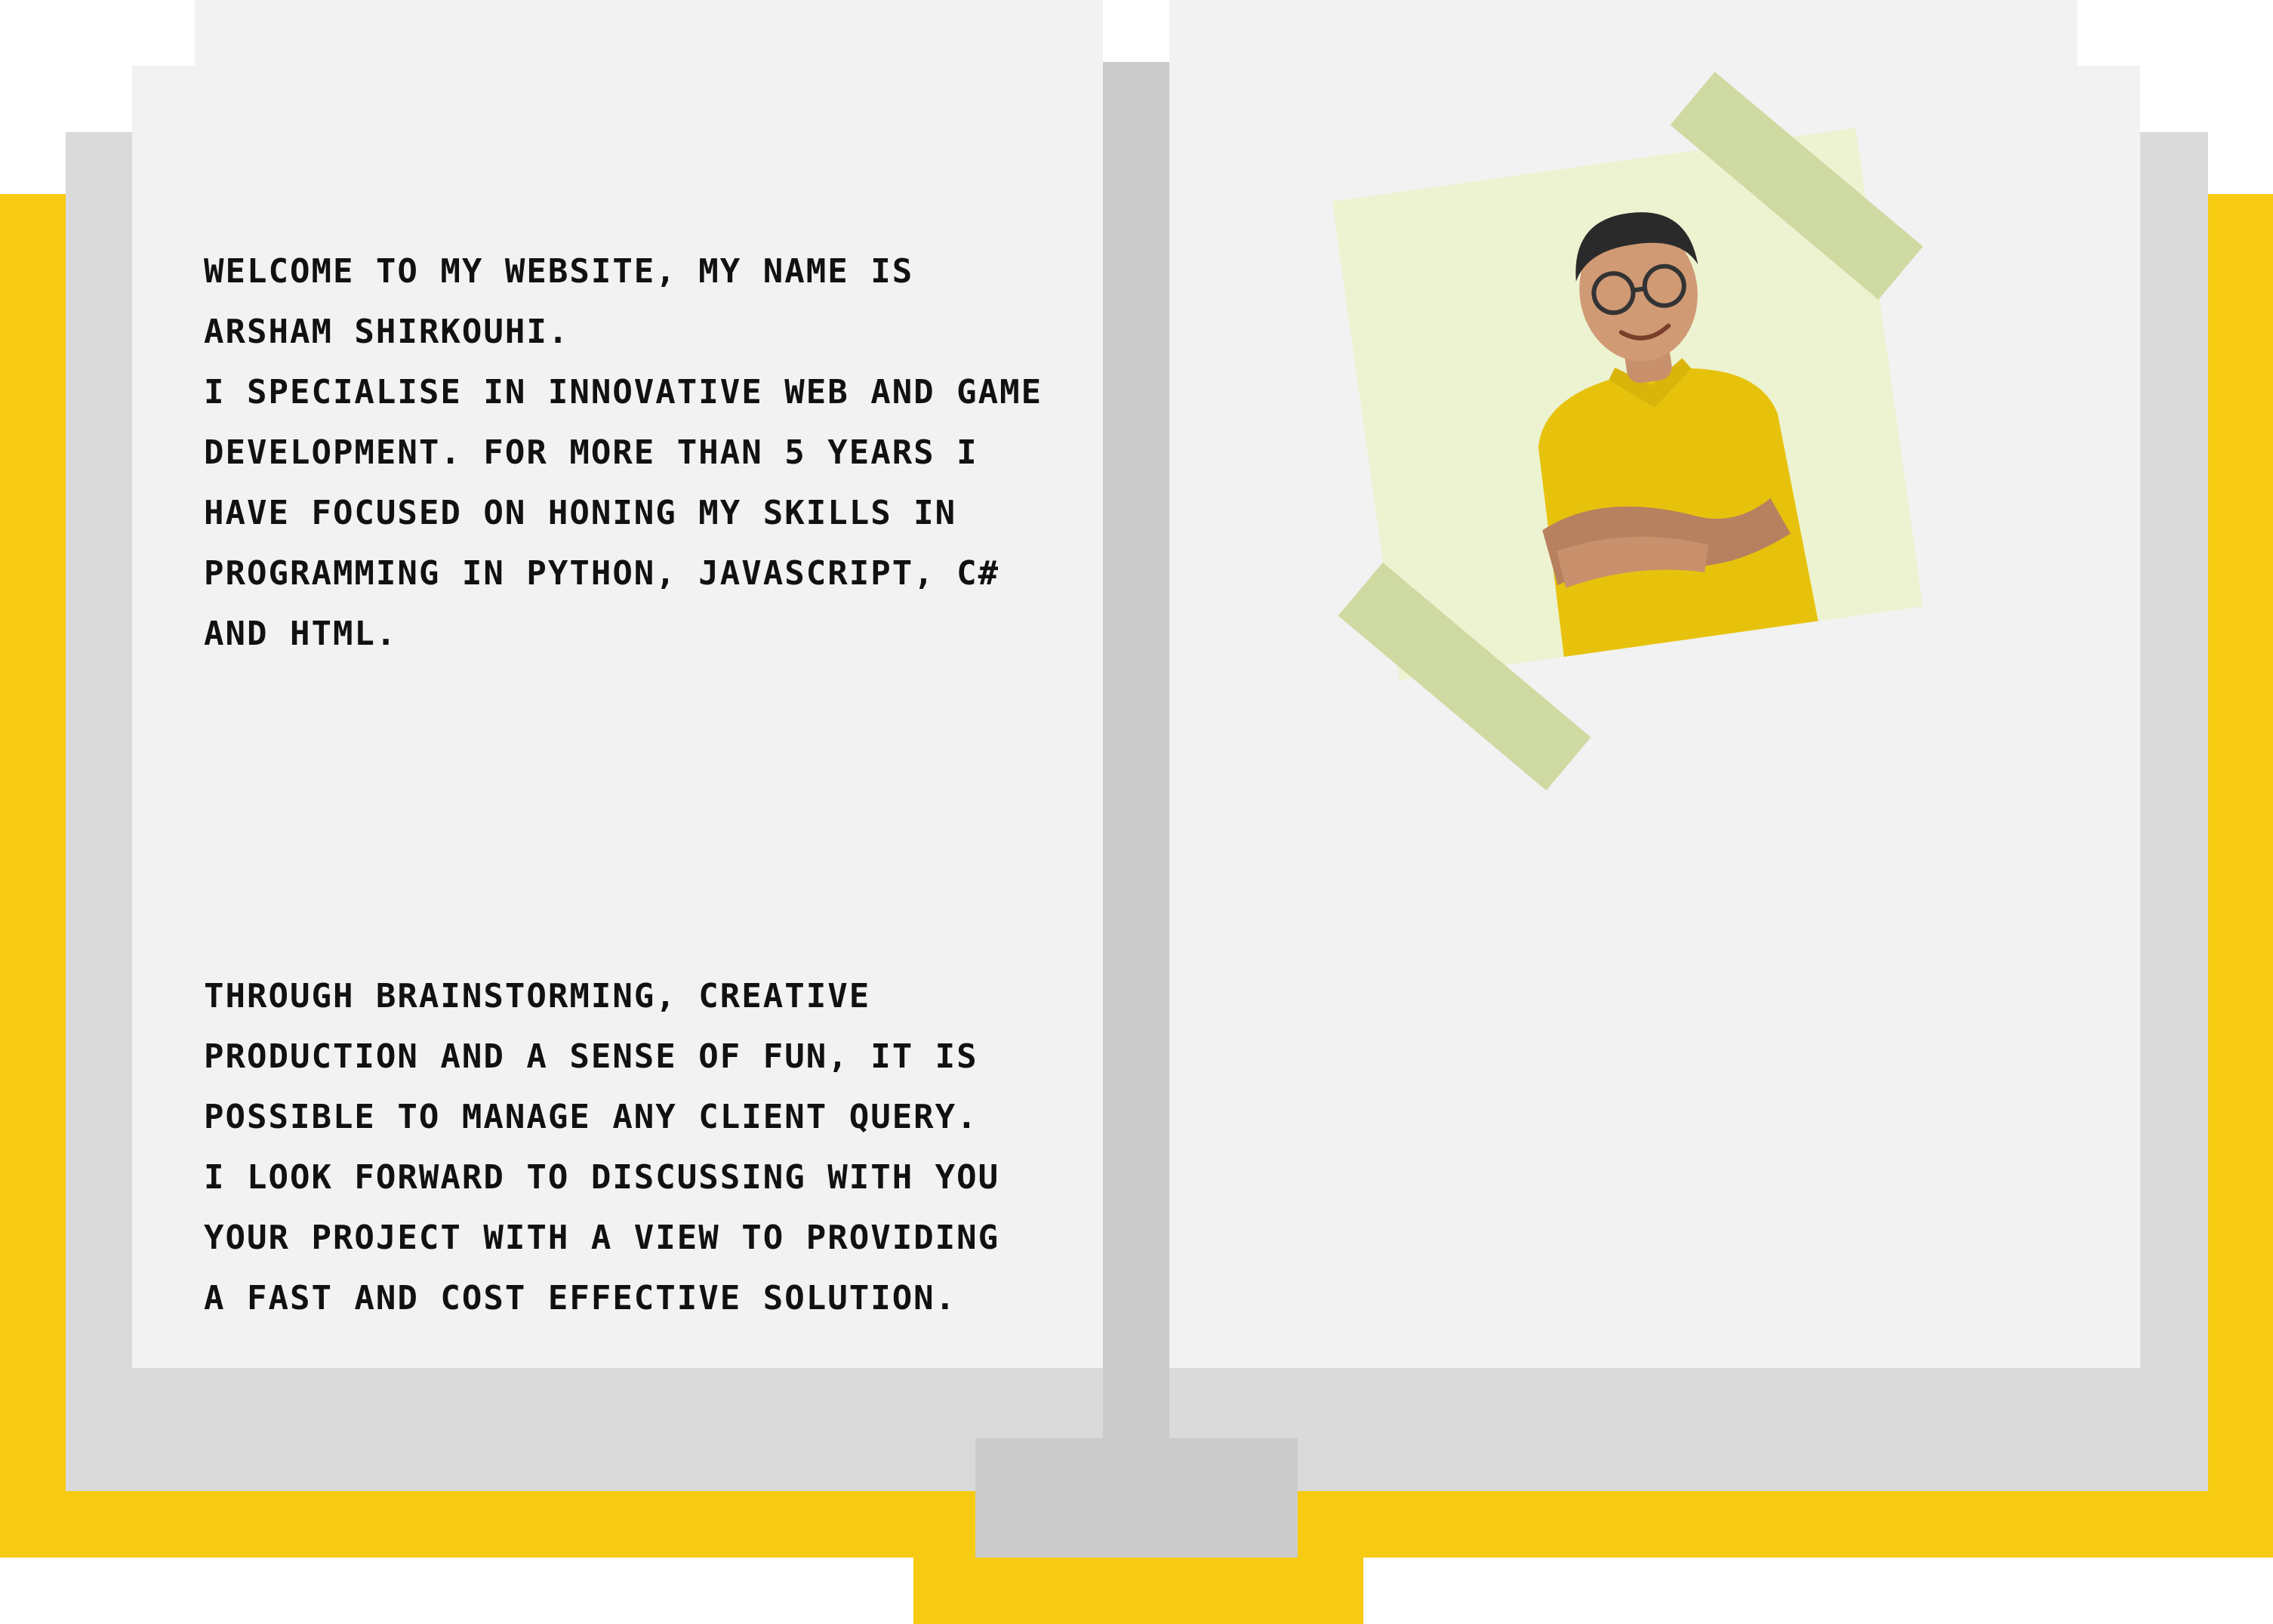 Image resolution: width=2273 pixels, height=1624 pixels. What do you see at coordinates (649, 37) in the screenshot?
I see `left-page-top-tab` at bounding box center [649, 37].